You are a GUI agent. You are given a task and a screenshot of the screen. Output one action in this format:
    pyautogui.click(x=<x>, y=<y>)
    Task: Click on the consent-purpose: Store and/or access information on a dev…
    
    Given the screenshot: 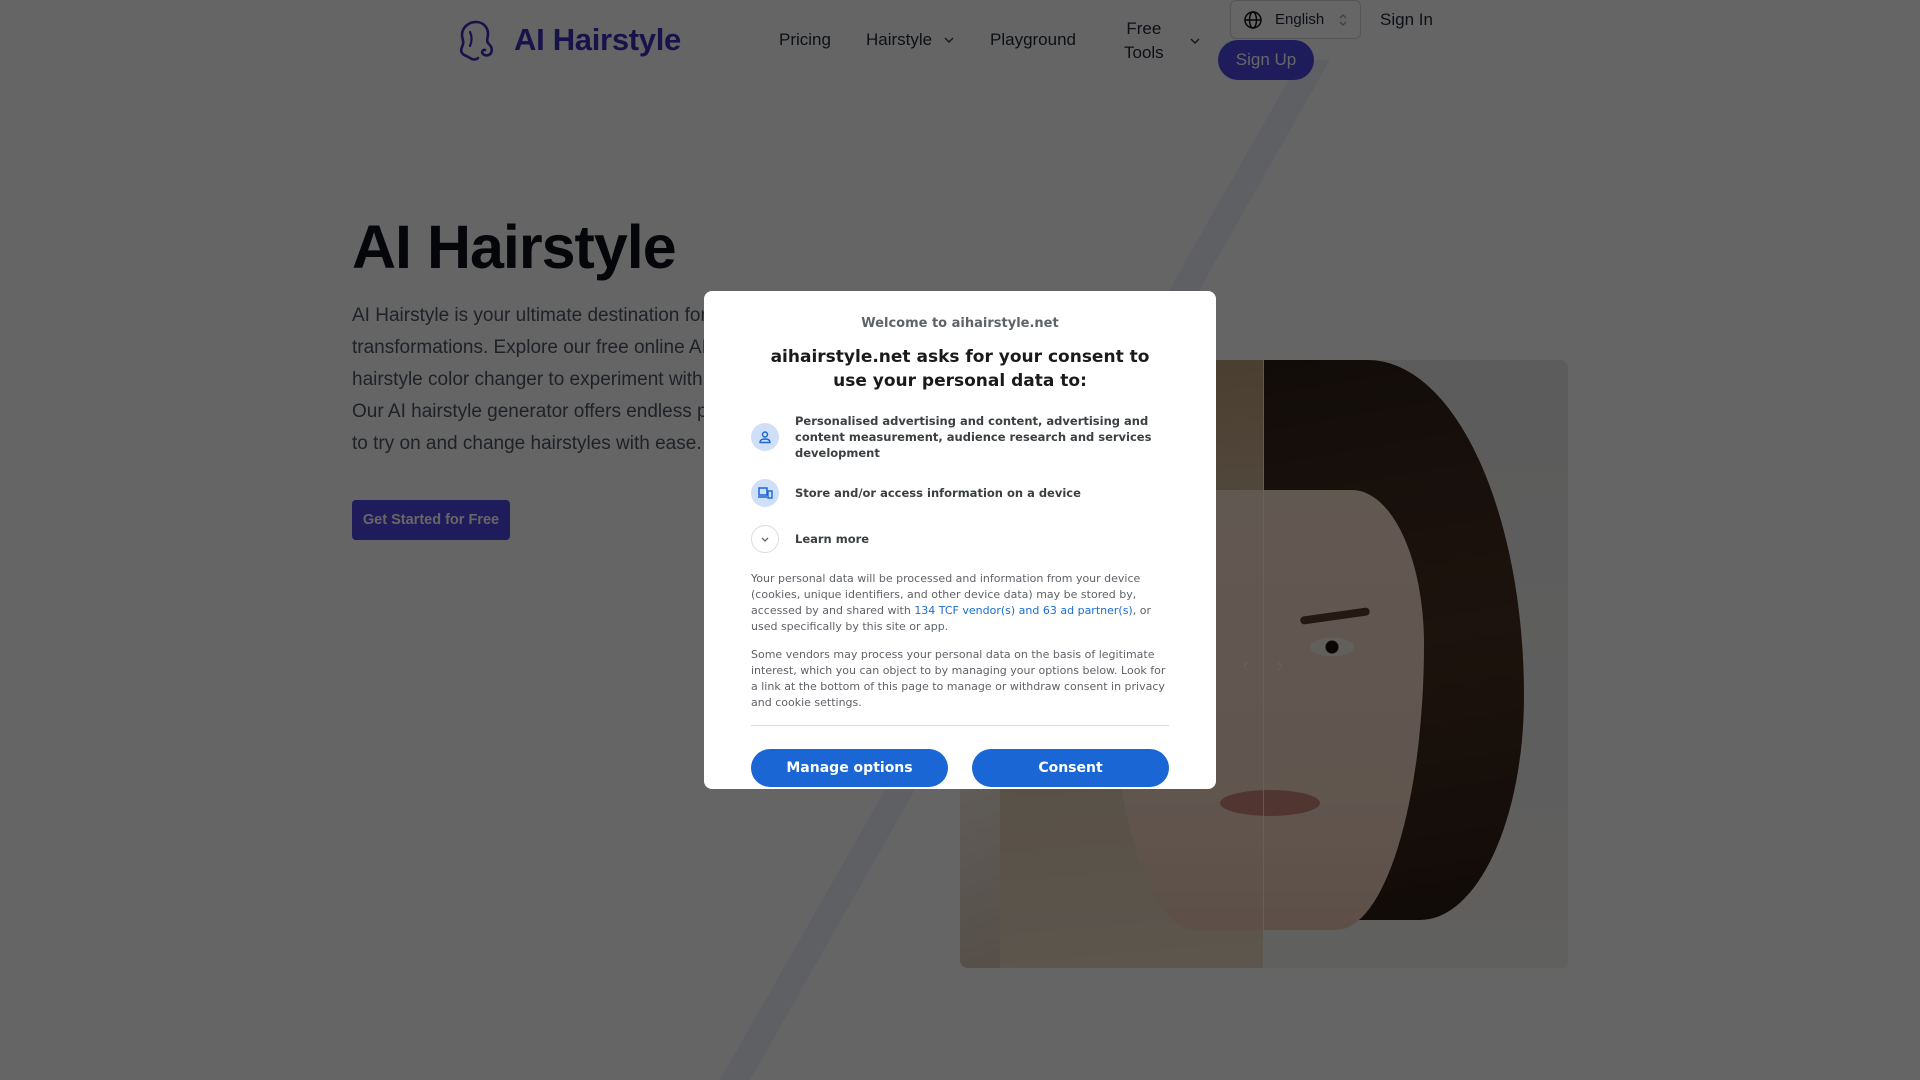 What is the action you would take?
    pyautogui.click(x=960, y=493)
    